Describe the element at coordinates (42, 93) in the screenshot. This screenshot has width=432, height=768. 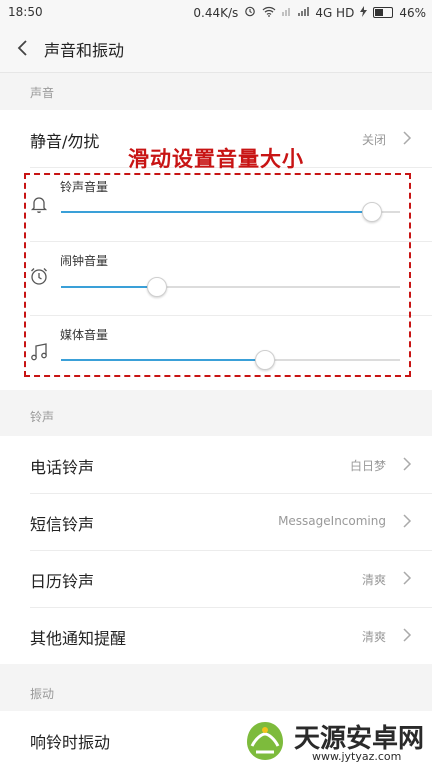
I see `section-label-sound: 声音` at that location.